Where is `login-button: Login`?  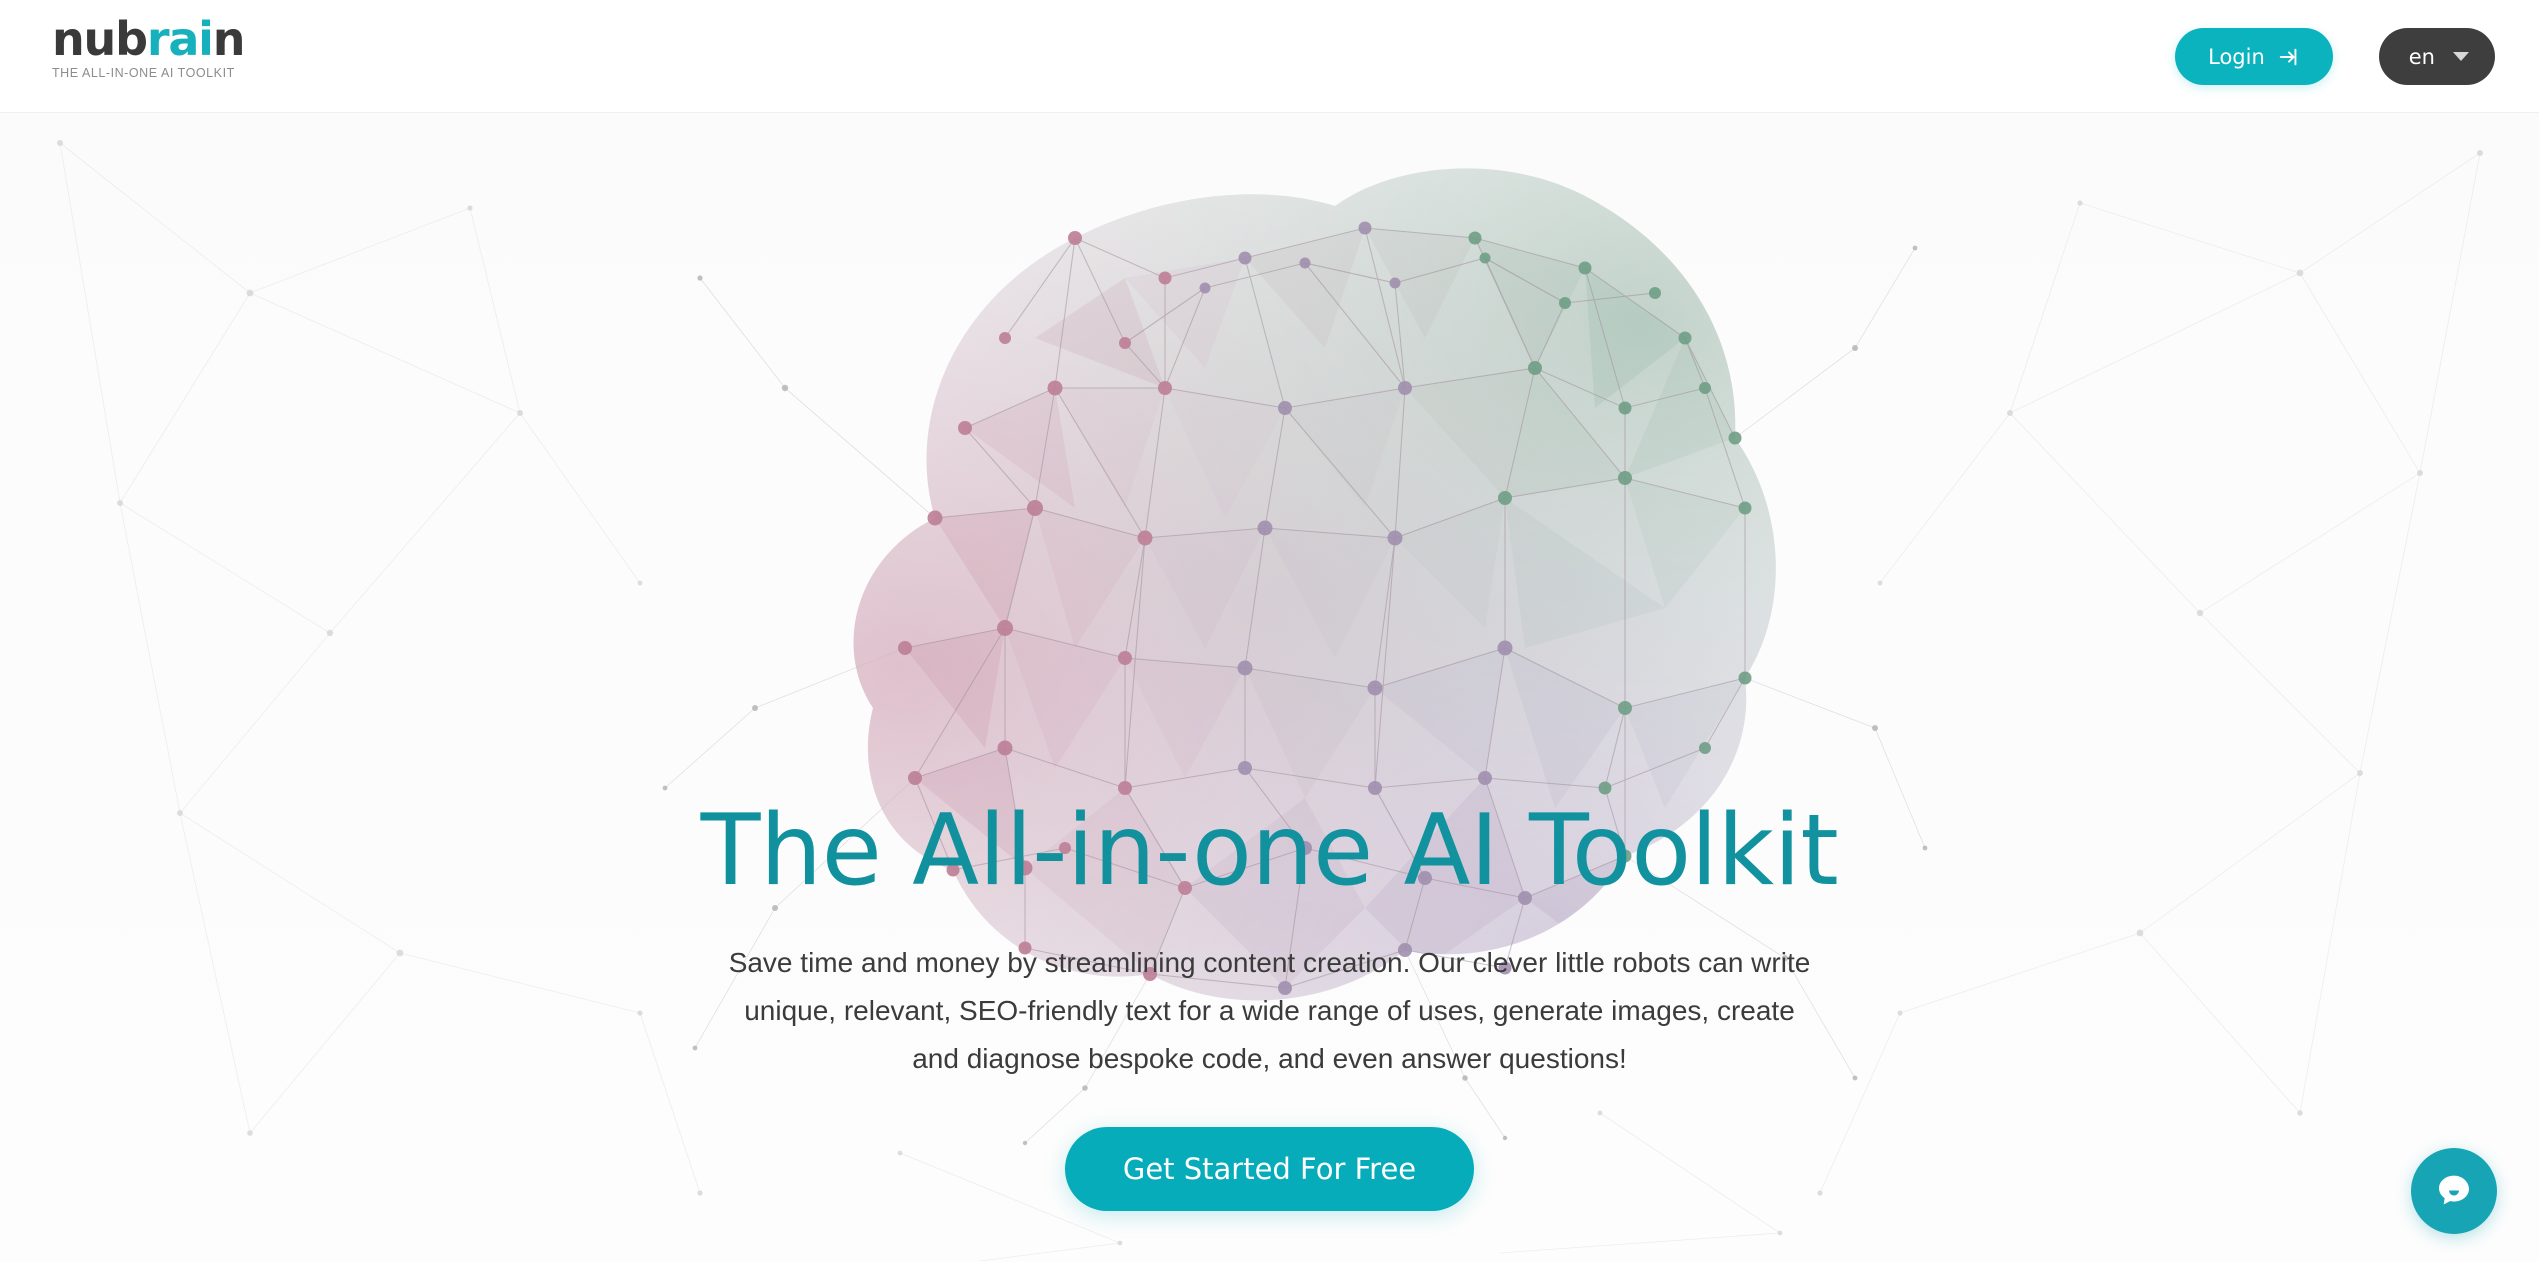
login-button: Login is located at coordinates (2254, 56).